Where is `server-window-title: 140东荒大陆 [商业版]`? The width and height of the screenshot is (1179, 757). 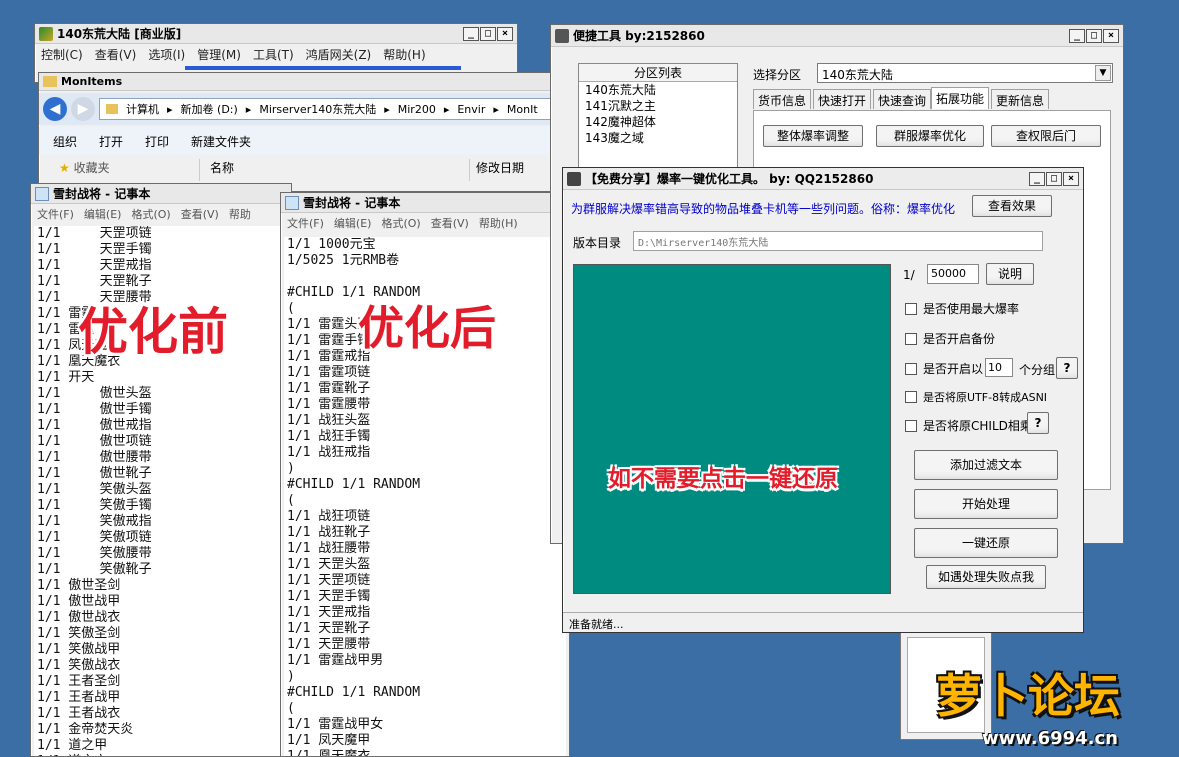
server-window-title: 140东荒大陆 [商业版] is located at coordinates (119, 34).